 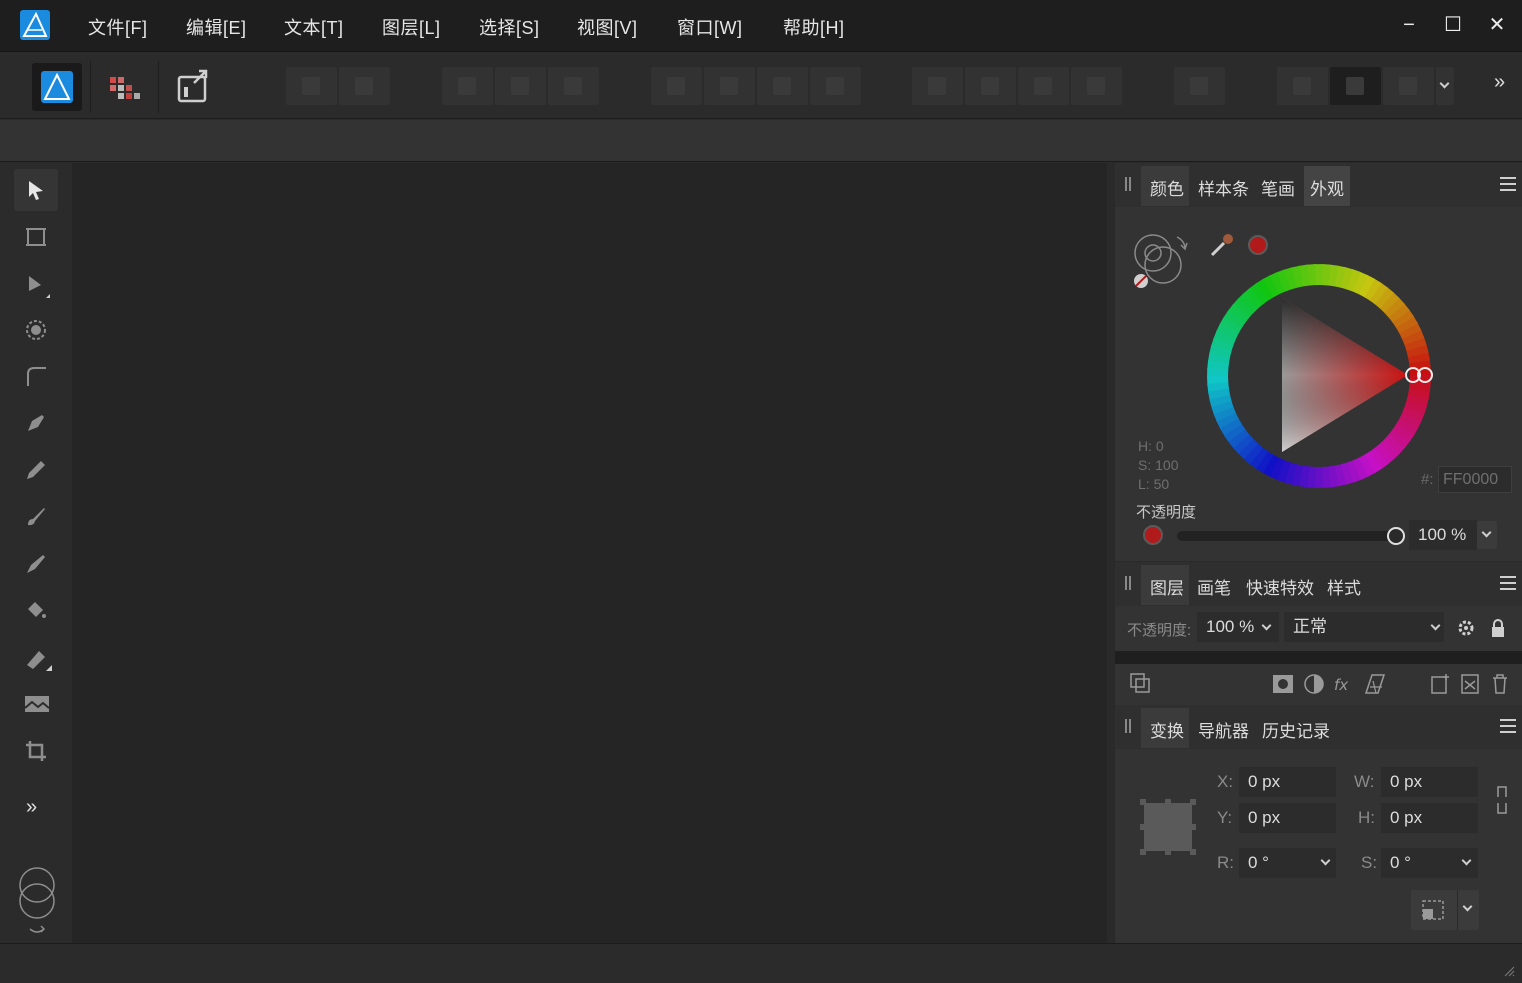 What do you see at coordinates (36, 376) in the screenshot?
I see `corner-tool` at bounding box center [36, 376].